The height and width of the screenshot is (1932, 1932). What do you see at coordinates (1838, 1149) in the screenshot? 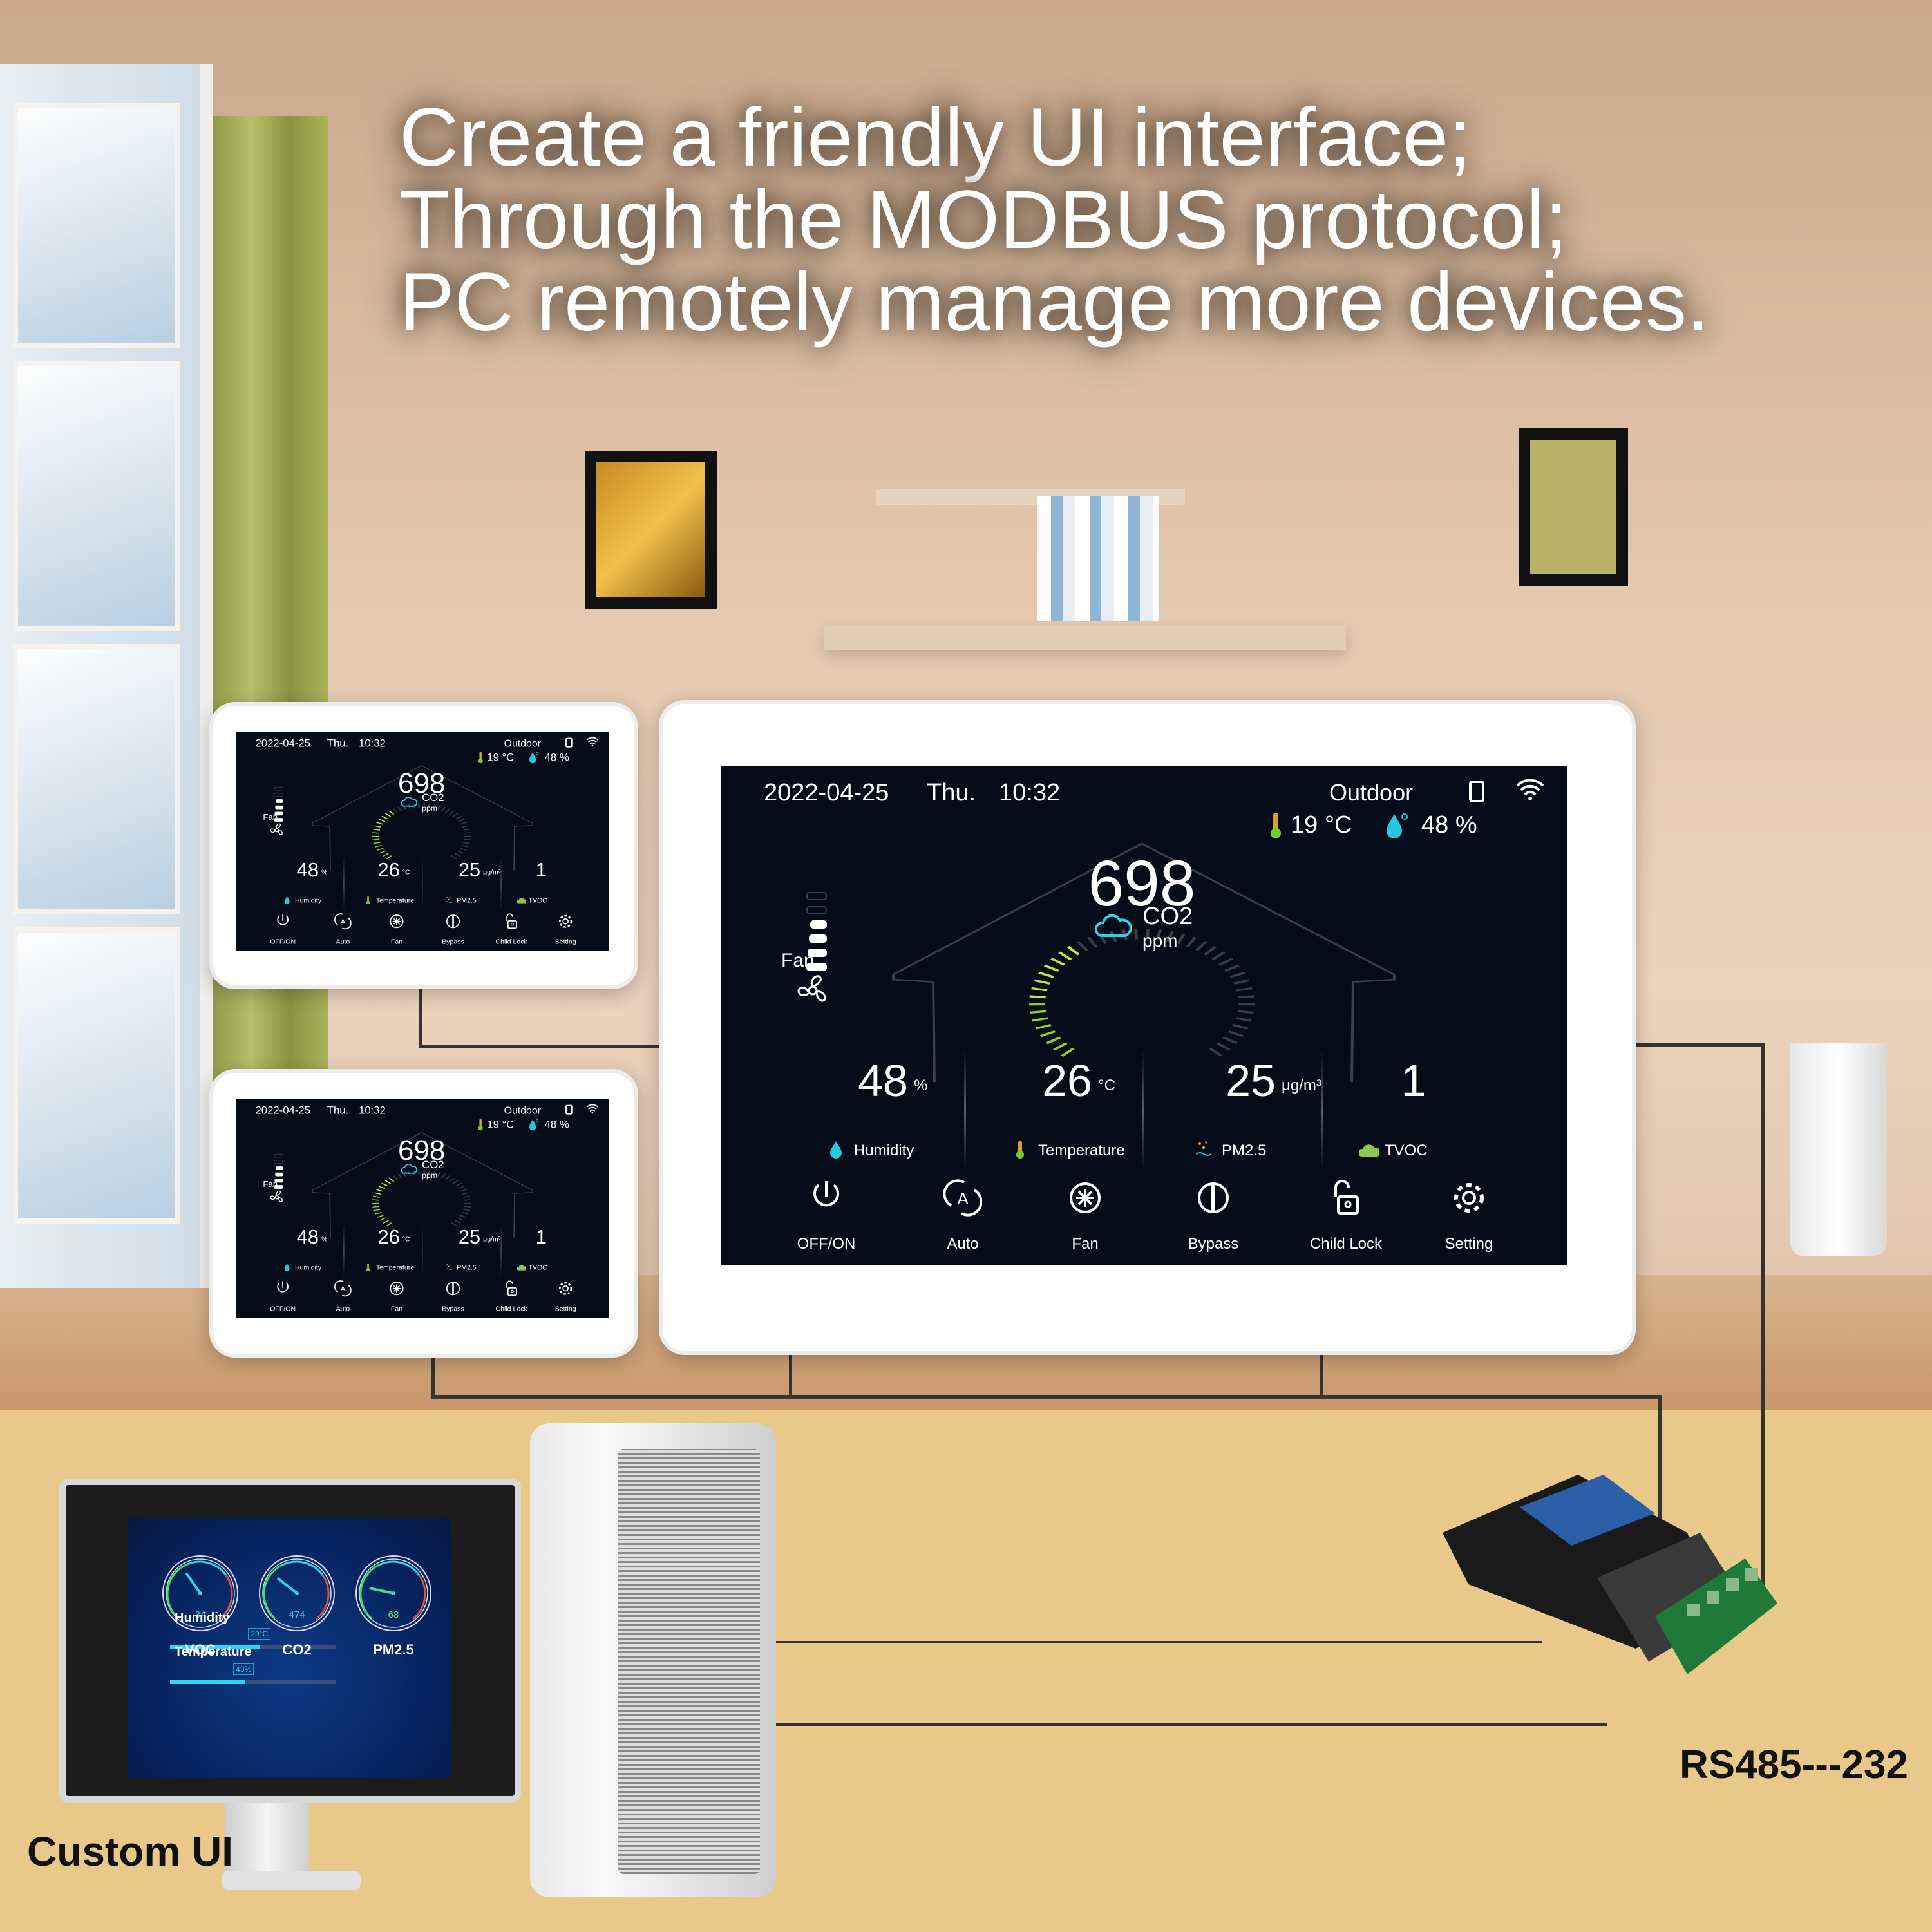
I see `plant-pot` at bounding box center [1838, 1149].